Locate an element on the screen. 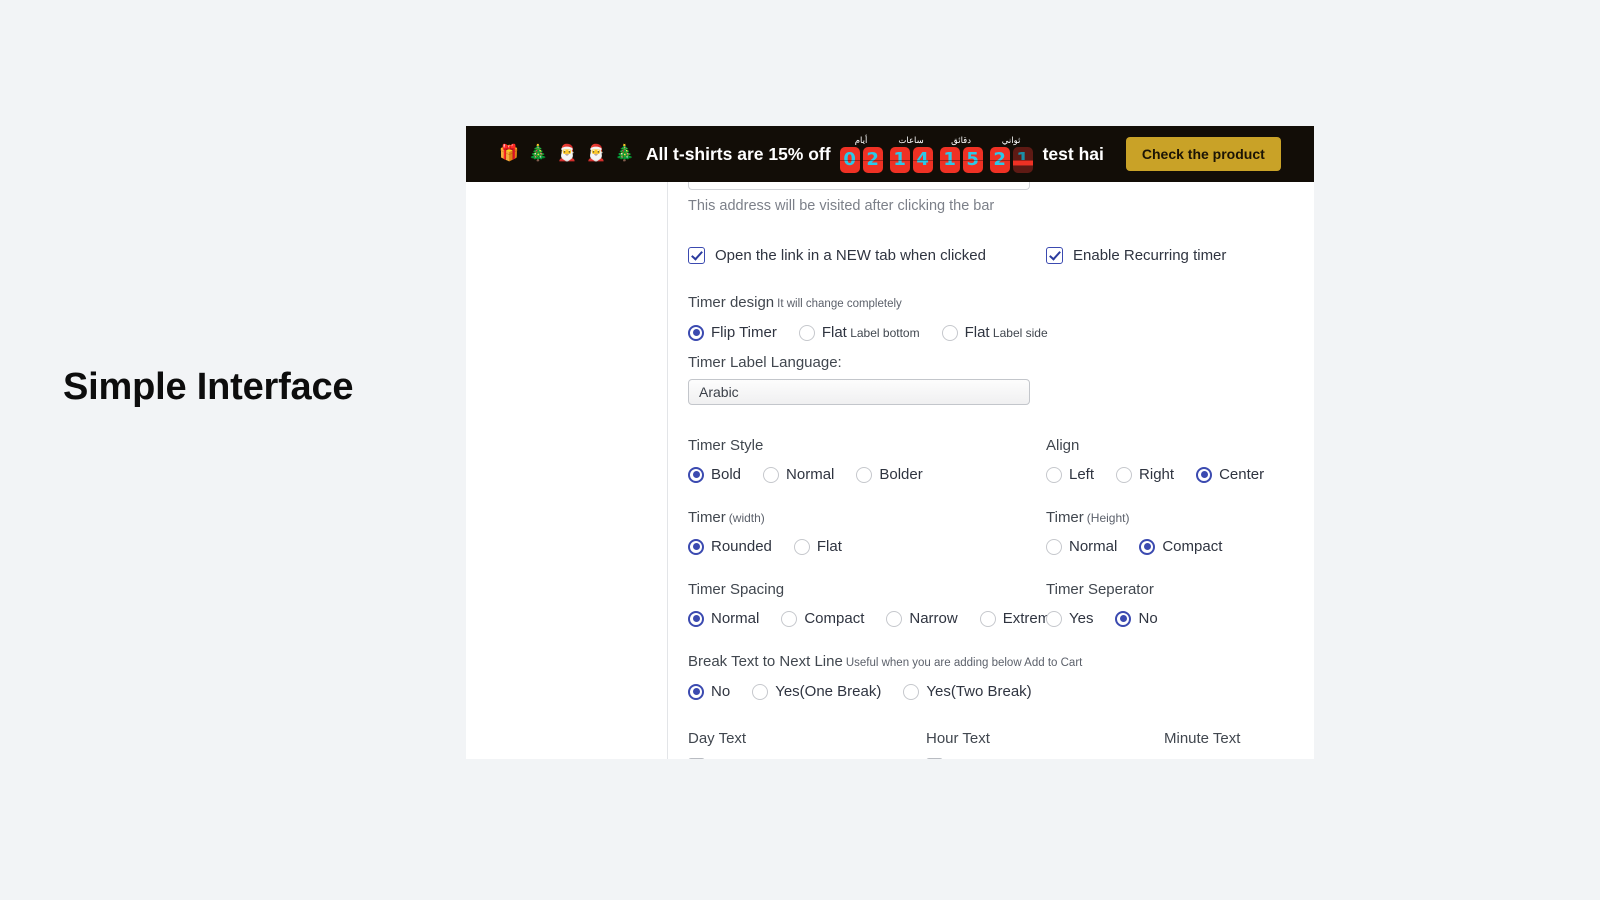 The height and width of the screenshot is (900, 1600). radio-option: Yes(Two Break) is located at coordinates (967, 691).